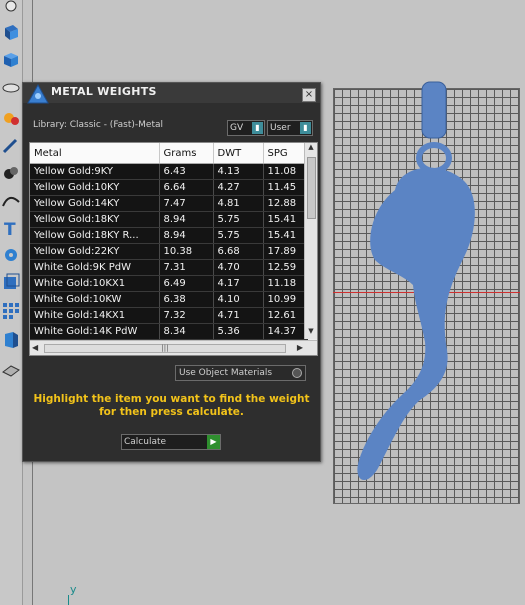 This screenshot has width=525, height=605. I want to click on column-header-grams: Grams, so click(186, 153).